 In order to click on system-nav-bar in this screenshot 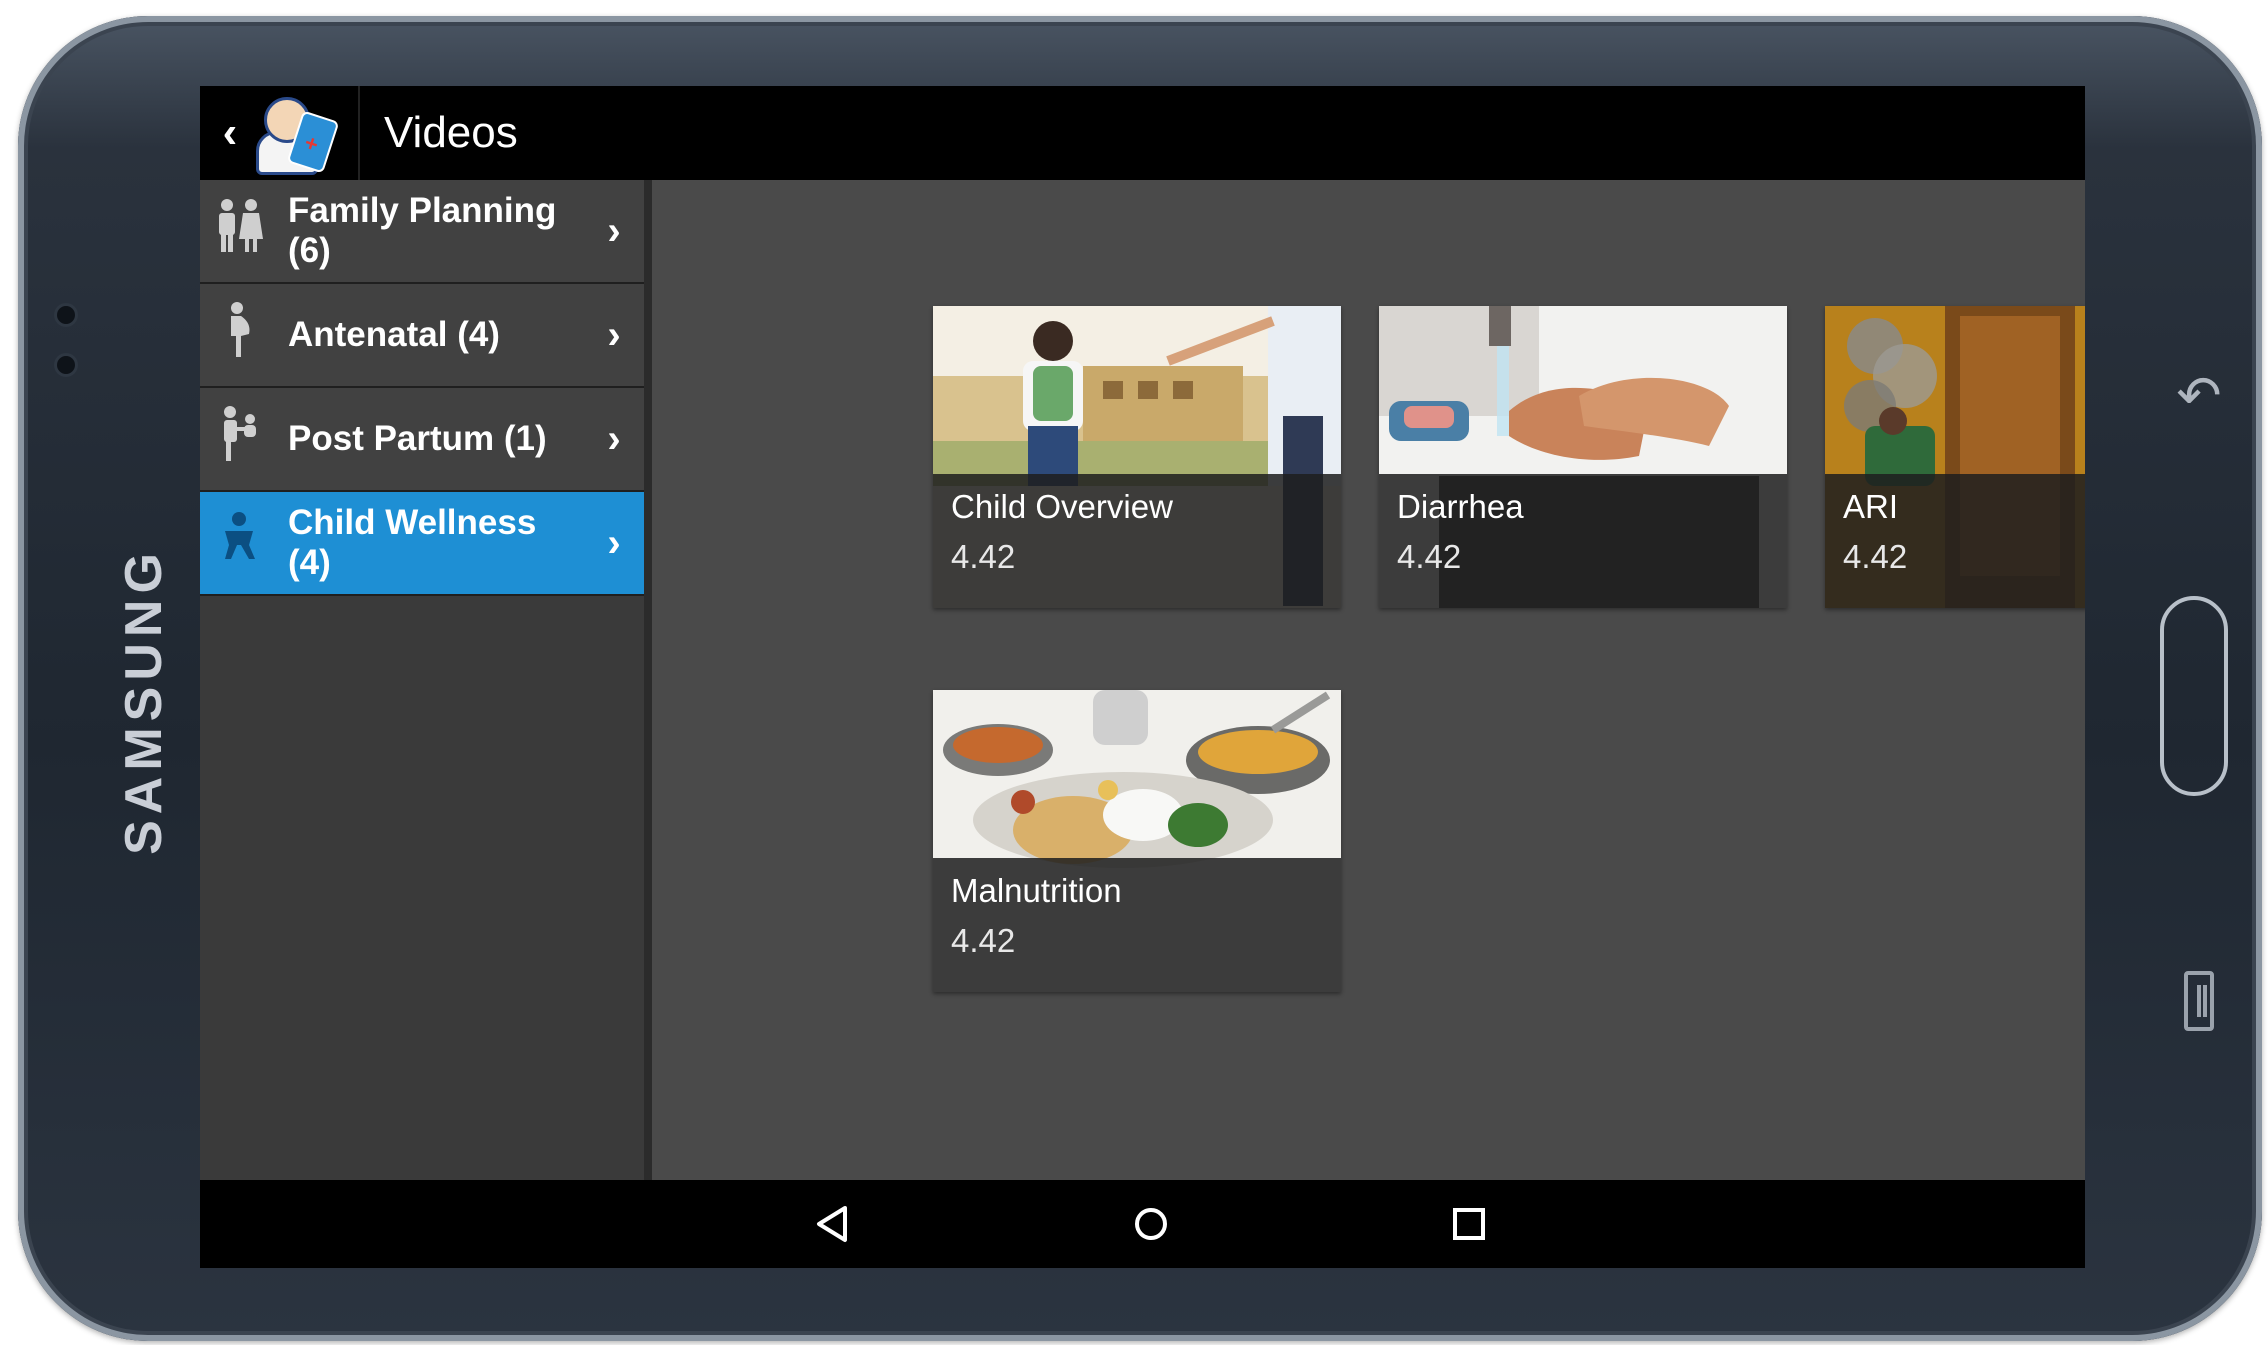, I will do `click(1142, 1224)`.